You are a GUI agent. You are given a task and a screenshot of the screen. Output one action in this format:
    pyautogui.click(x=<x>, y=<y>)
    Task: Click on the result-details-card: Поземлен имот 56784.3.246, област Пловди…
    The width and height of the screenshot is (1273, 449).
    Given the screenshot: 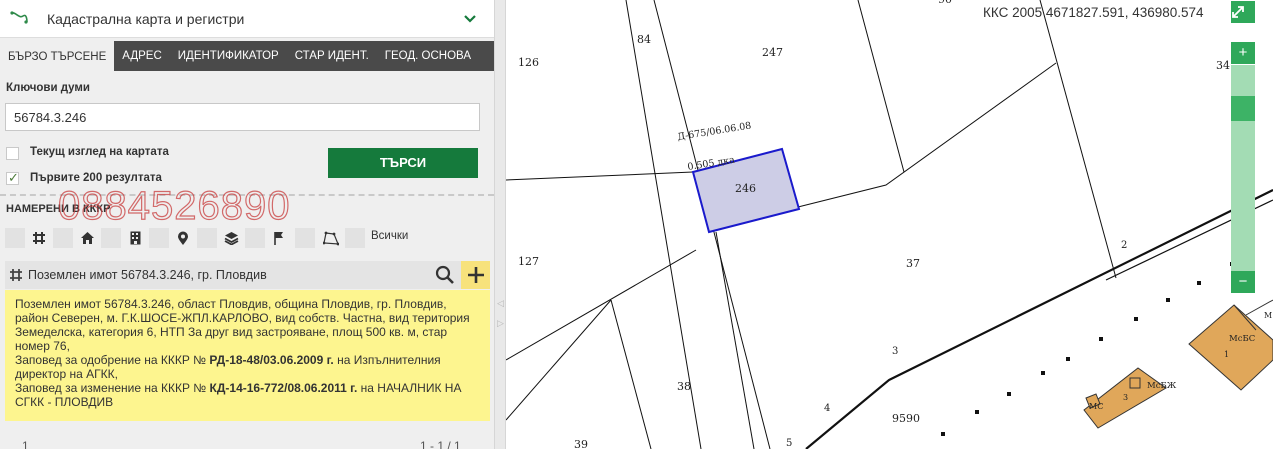 What is the action you would take?
    pyautogui.click(x=247, y=355)
    